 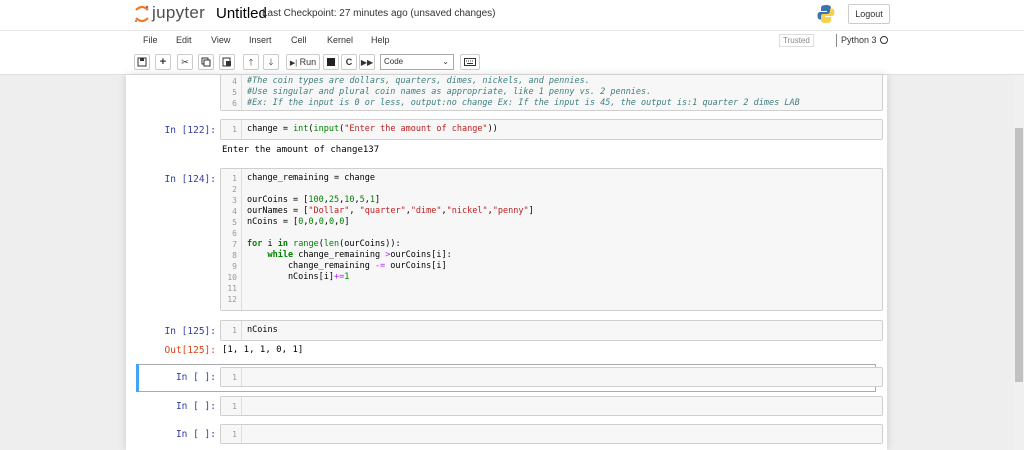 What do you see at coordinates (179, 12) in the screenshot?
I see `jupyter-logo-text: jupyter` at bounding box center [179, 12].